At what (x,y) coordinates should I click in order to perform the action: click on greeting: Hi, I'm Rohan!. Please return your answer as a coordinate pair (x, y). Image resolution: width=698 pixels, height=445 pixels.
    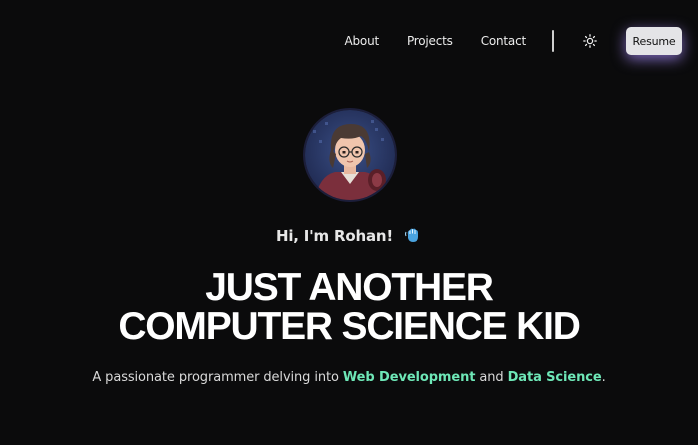
    Looking at the image, I should click on (349, 237).